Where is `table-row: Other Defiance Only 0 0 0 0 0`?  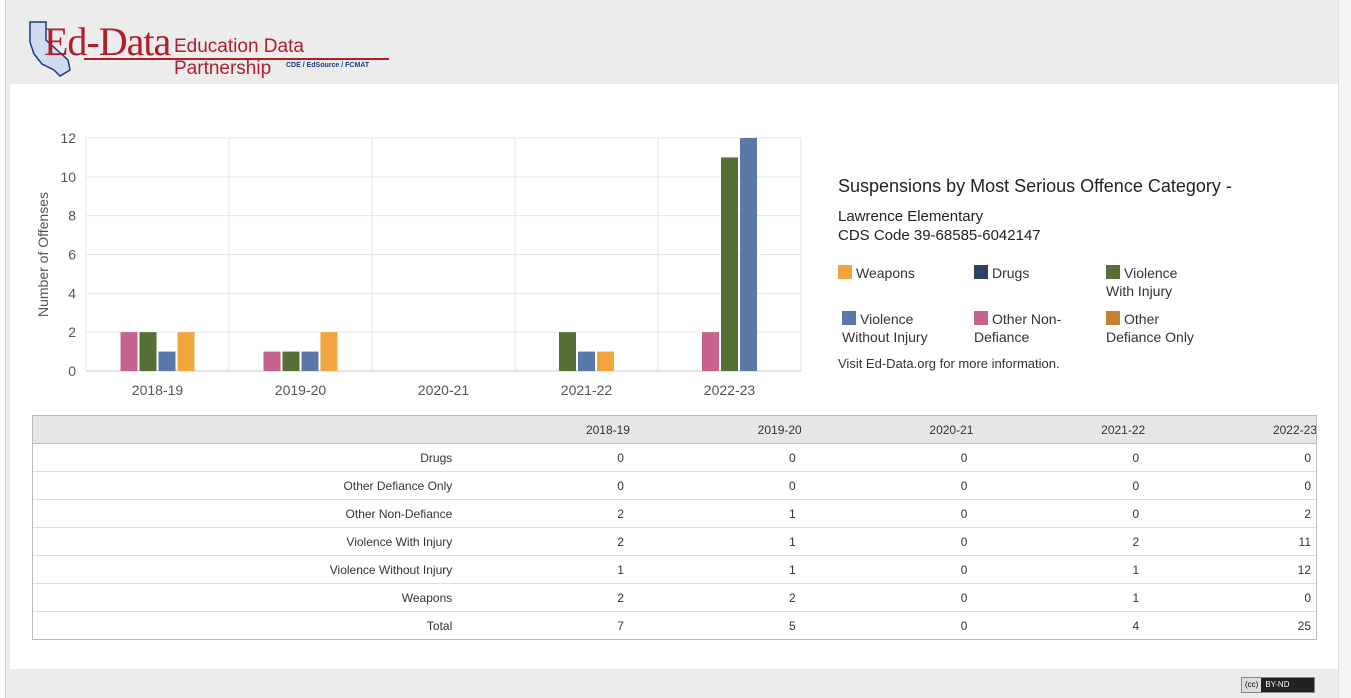
table-row: Other Defiance Only 0 0 0 0 0 is located at coordinates (674, 485).